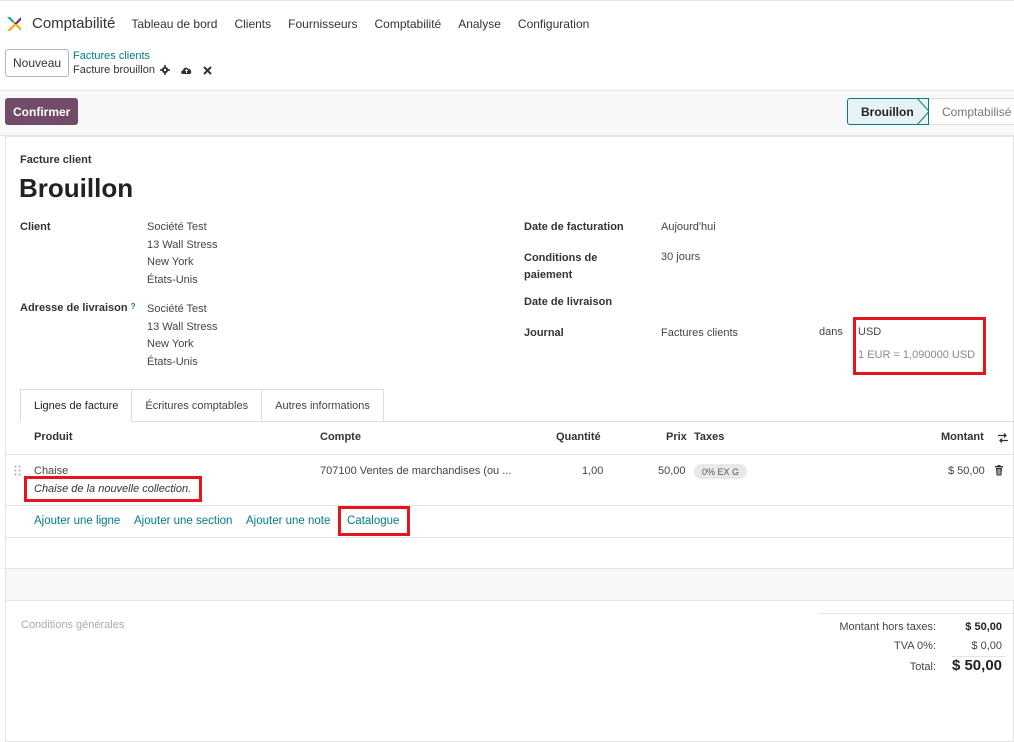 Image resolution: width=1014 pixels, height=742 pixels. Describe the element at coordinates (73, 23) in the screenshot. I see `app-name: Comptabilité` at that location.